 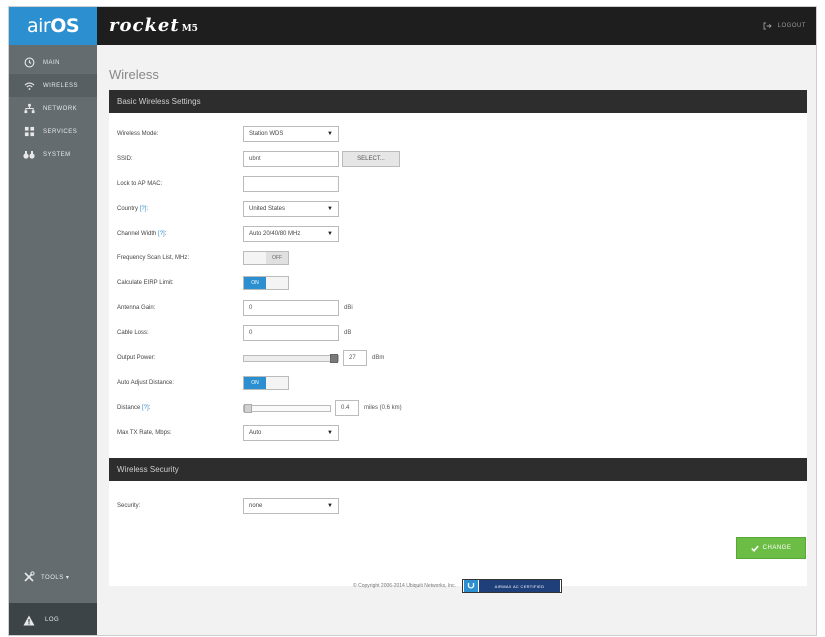 What do you see at coordinates (470, 586) in the screenshot?
I see `ubiquiti-u-icon` at bounding box center [470, 586].